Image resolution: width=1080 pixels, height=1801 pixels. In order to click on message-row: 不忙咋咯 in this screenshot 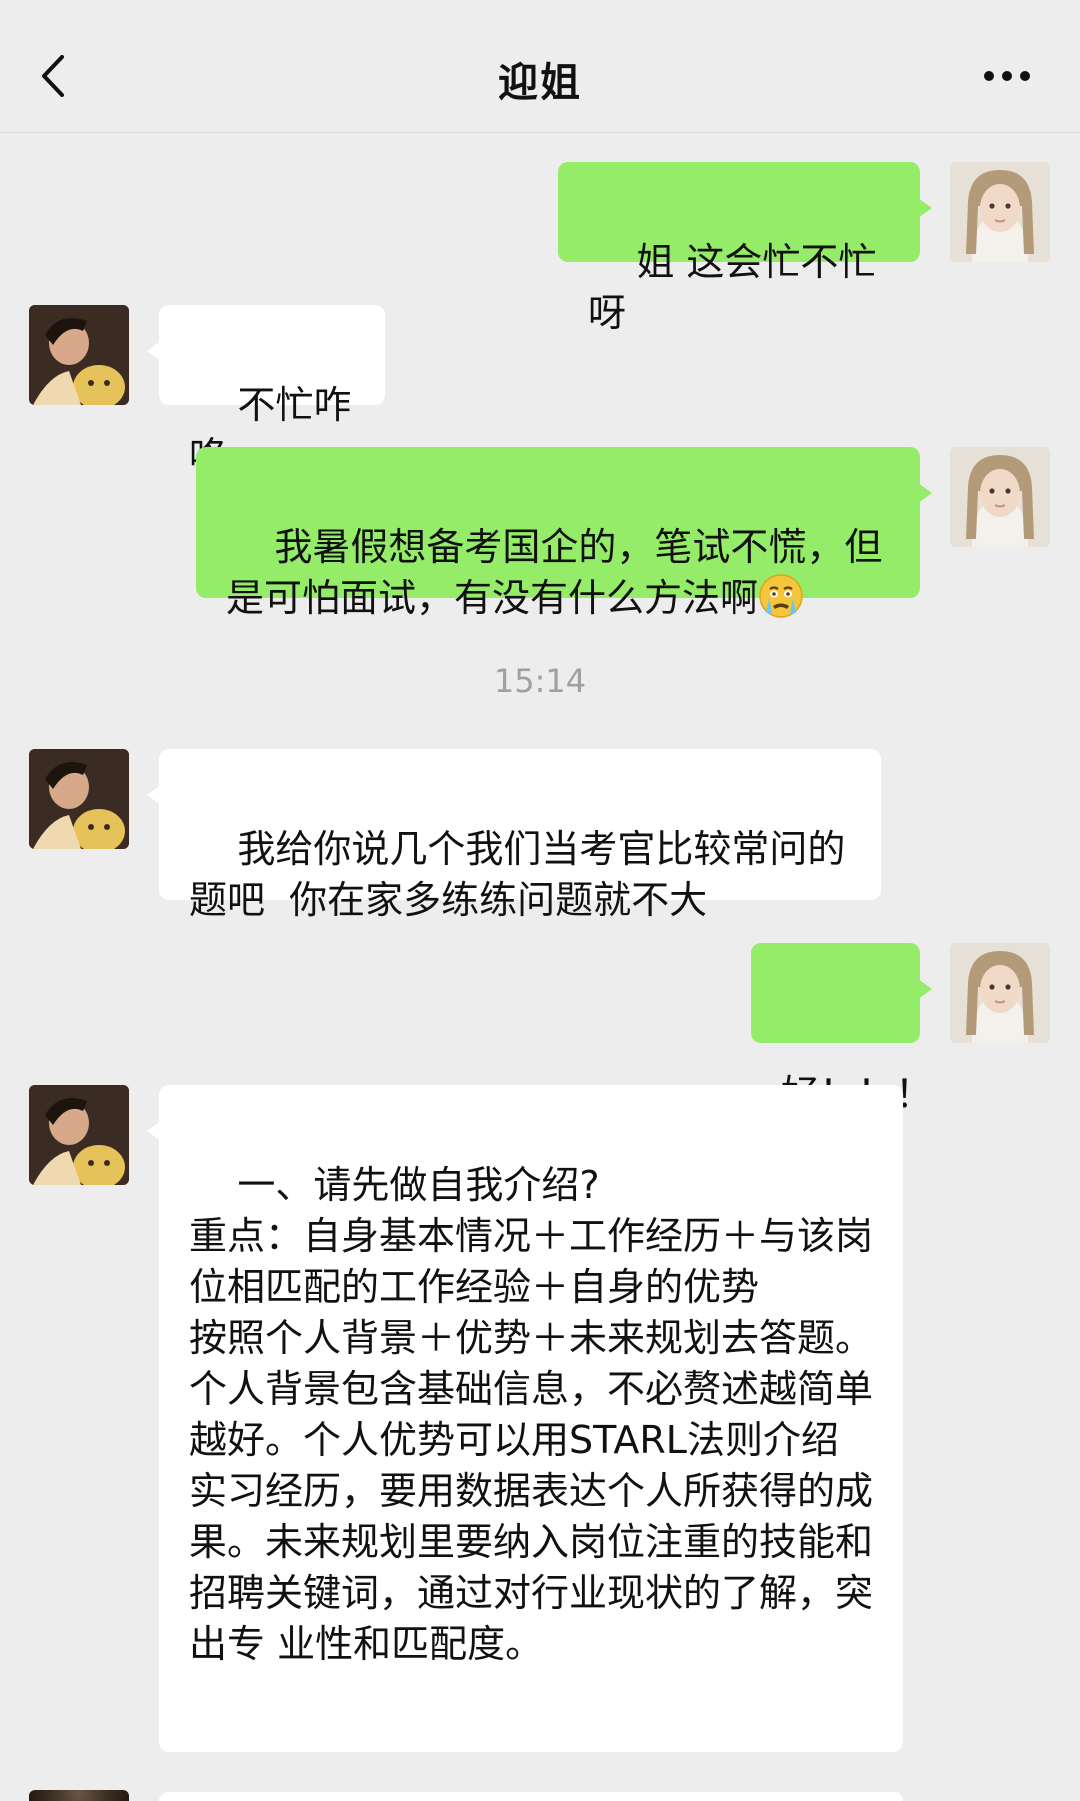, I will do `click(540, 391)`.